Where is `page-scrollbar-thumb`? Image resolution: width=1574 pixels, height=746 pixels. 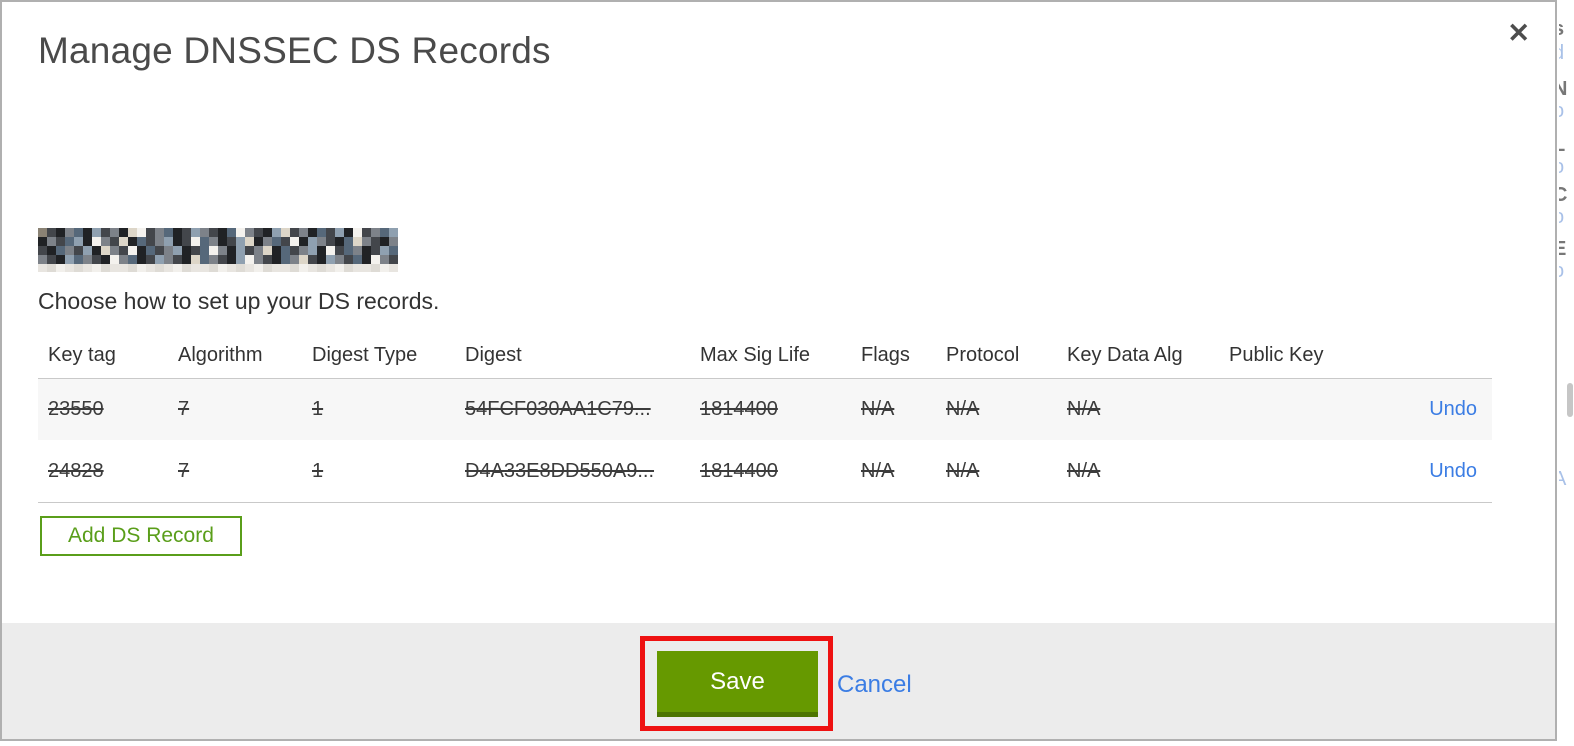
page-scrollbar-thumb is located at coordinates (1570, 400).